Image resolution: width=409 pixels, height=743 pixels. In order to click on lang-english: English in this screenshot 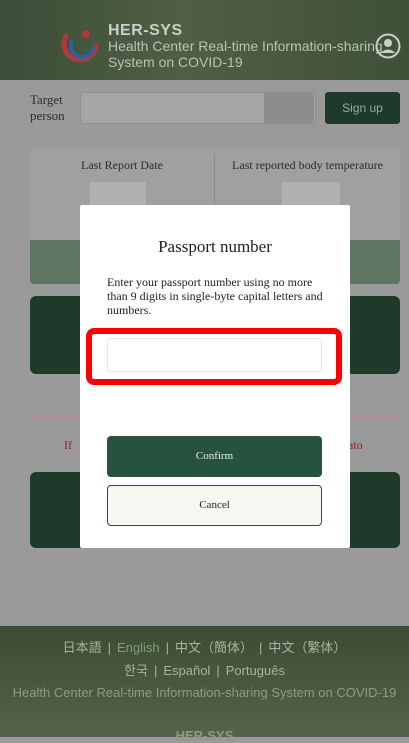, I will do `click(138, 647)`.